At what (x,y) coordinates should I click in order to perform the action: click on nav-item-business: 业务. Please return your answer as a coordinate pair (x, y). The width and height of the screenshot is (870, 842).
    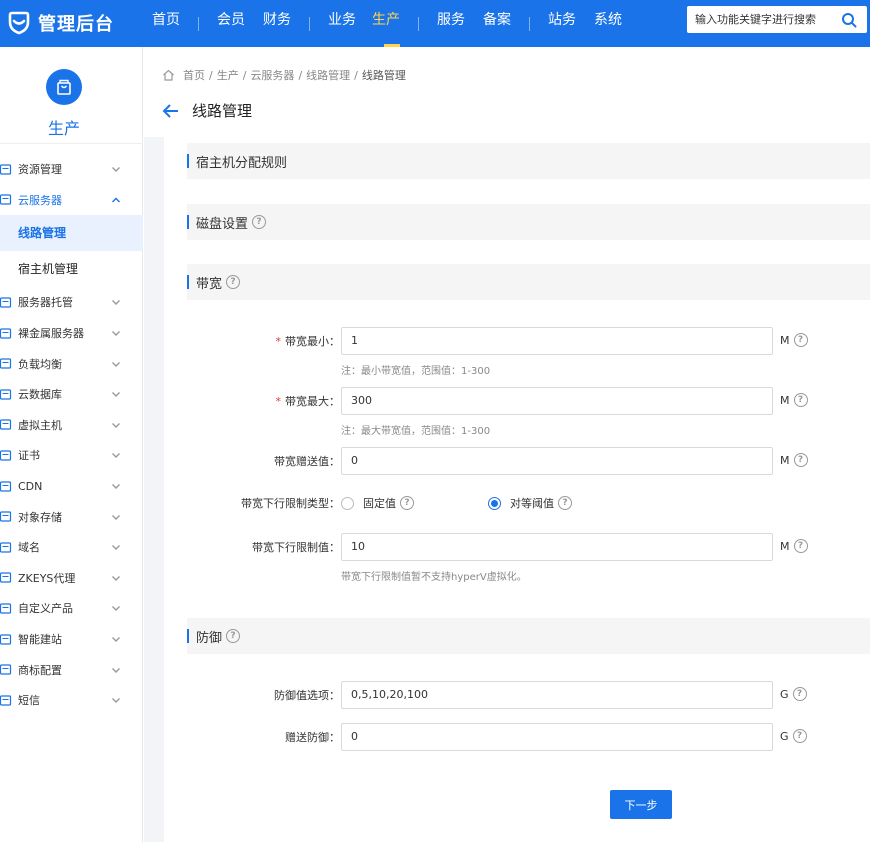
    Looking at the image, I should click on (342, 23).